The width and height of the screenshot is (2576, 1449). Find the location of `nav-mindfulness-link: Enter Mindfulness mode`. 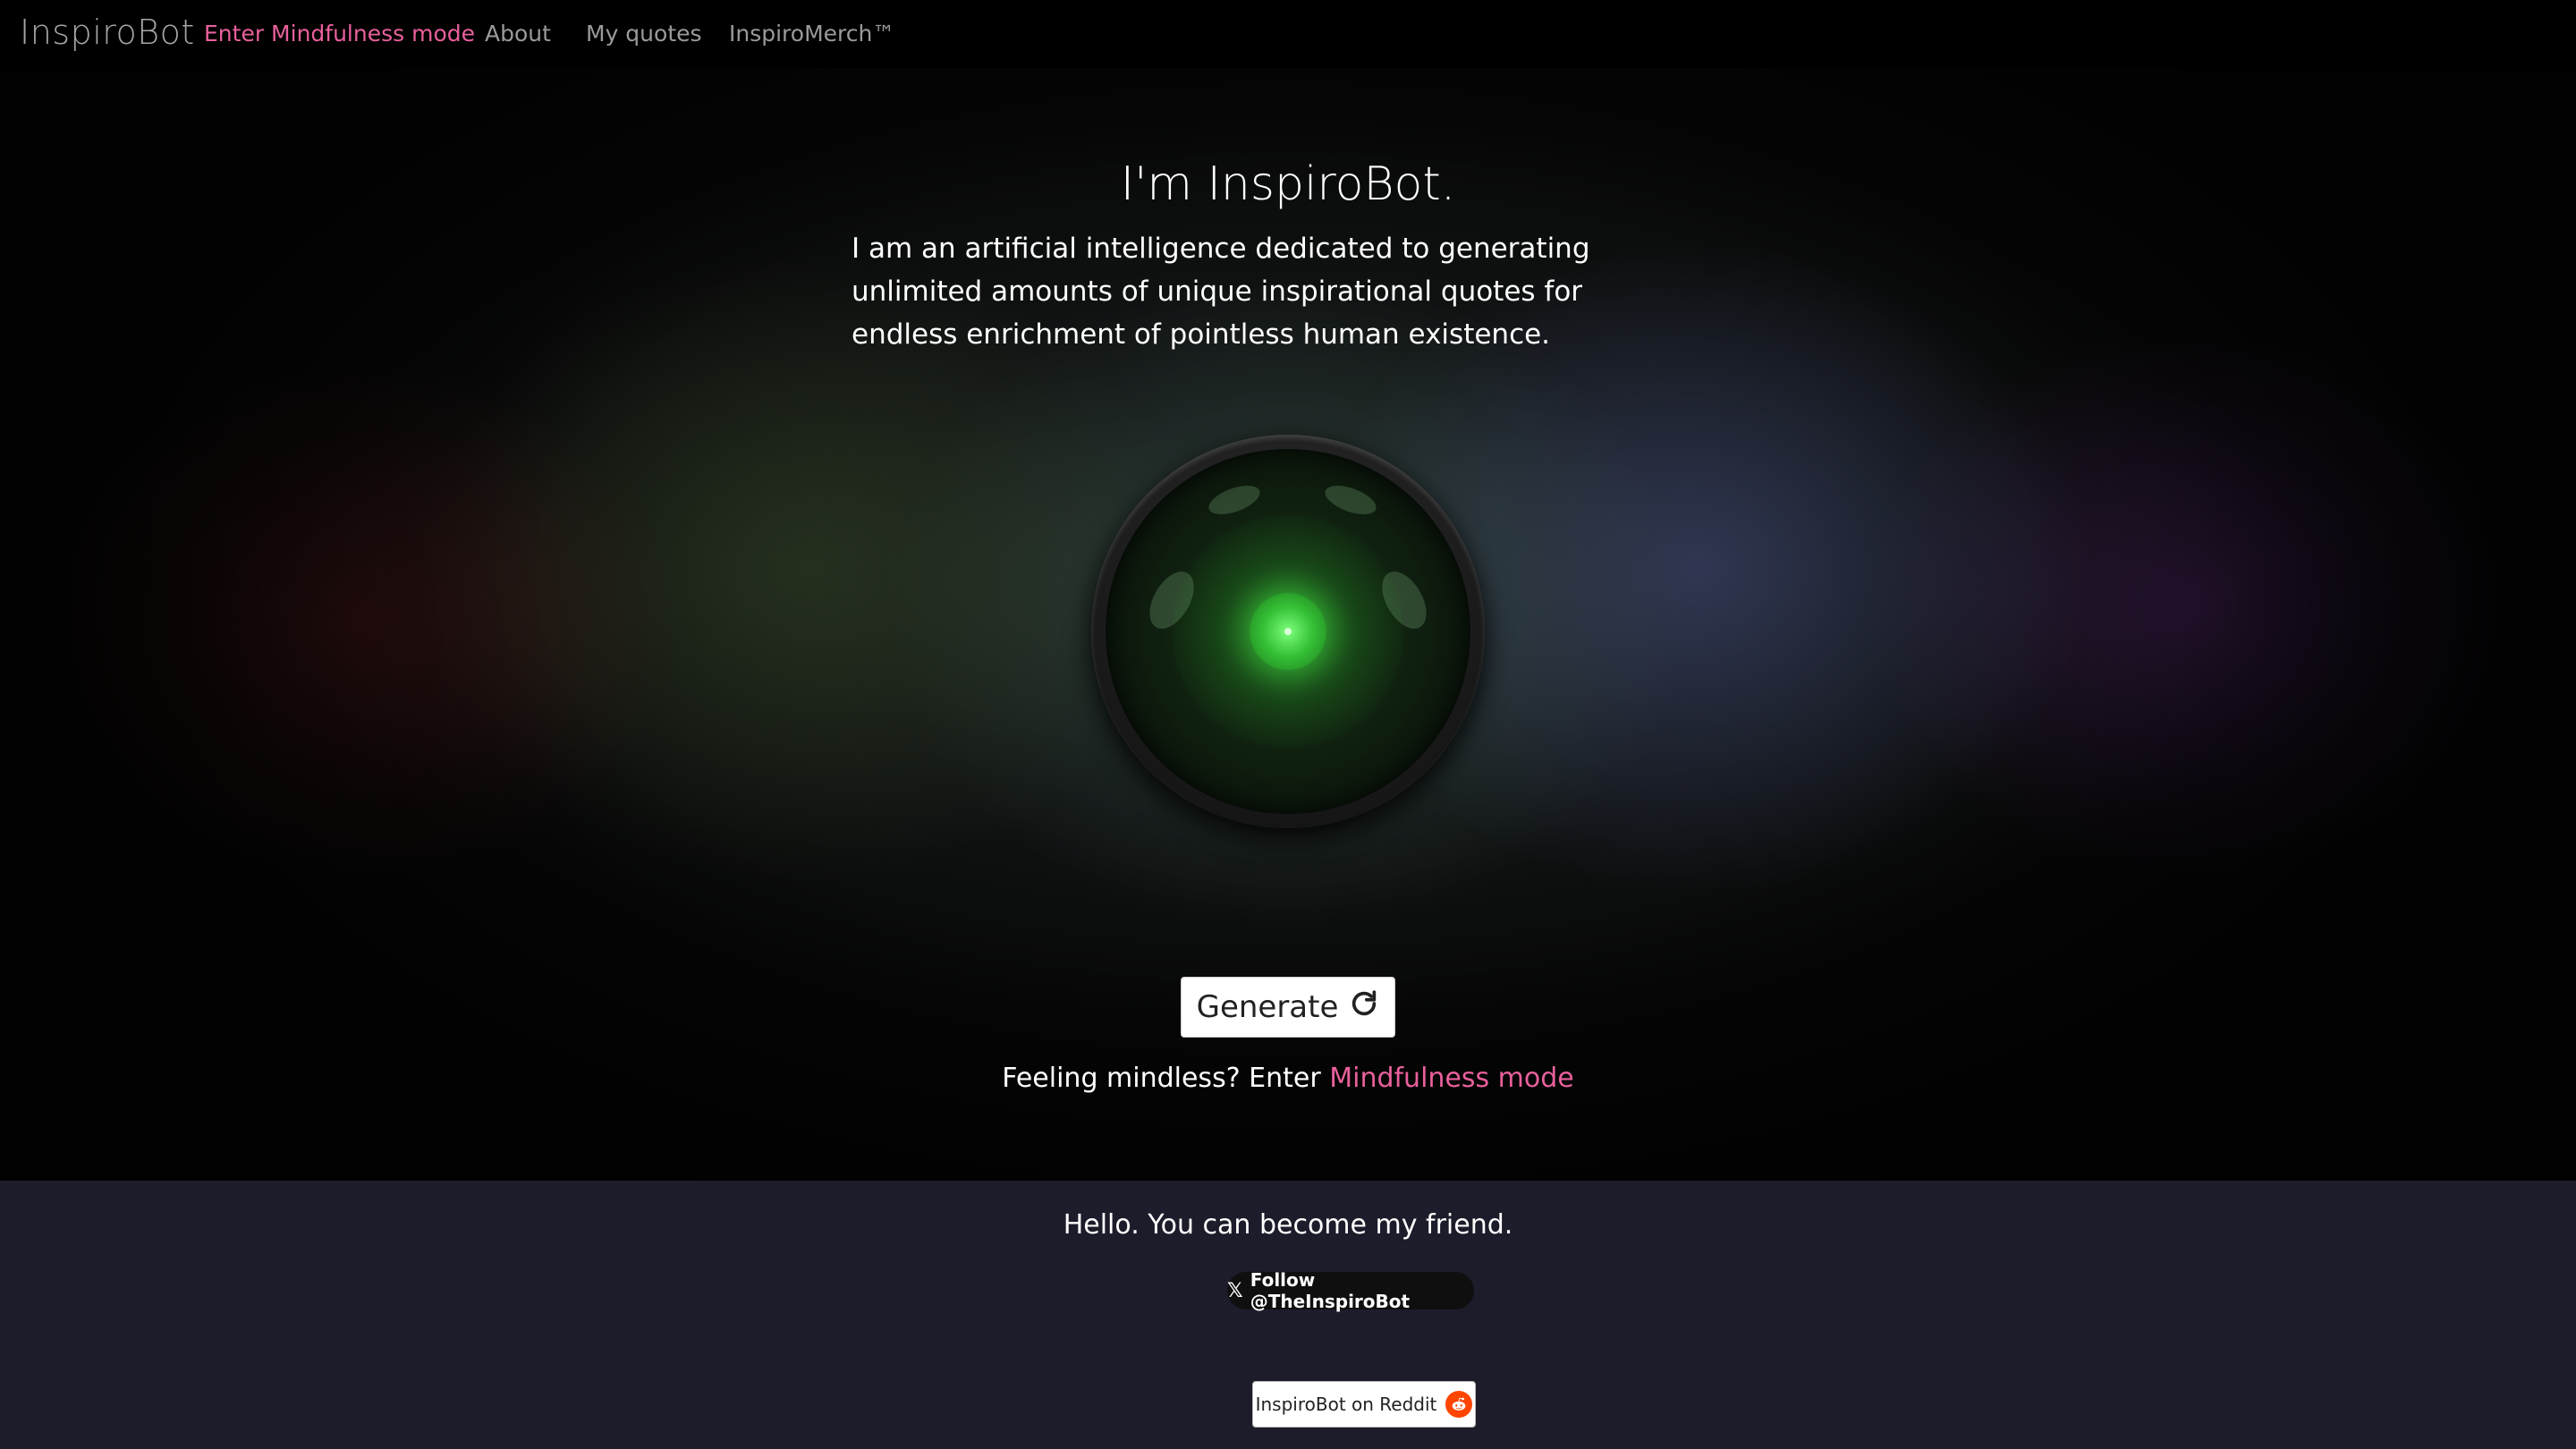

nav-mindfulness-link: Enter Mindfulness mode is located at coordinates (339, 34).